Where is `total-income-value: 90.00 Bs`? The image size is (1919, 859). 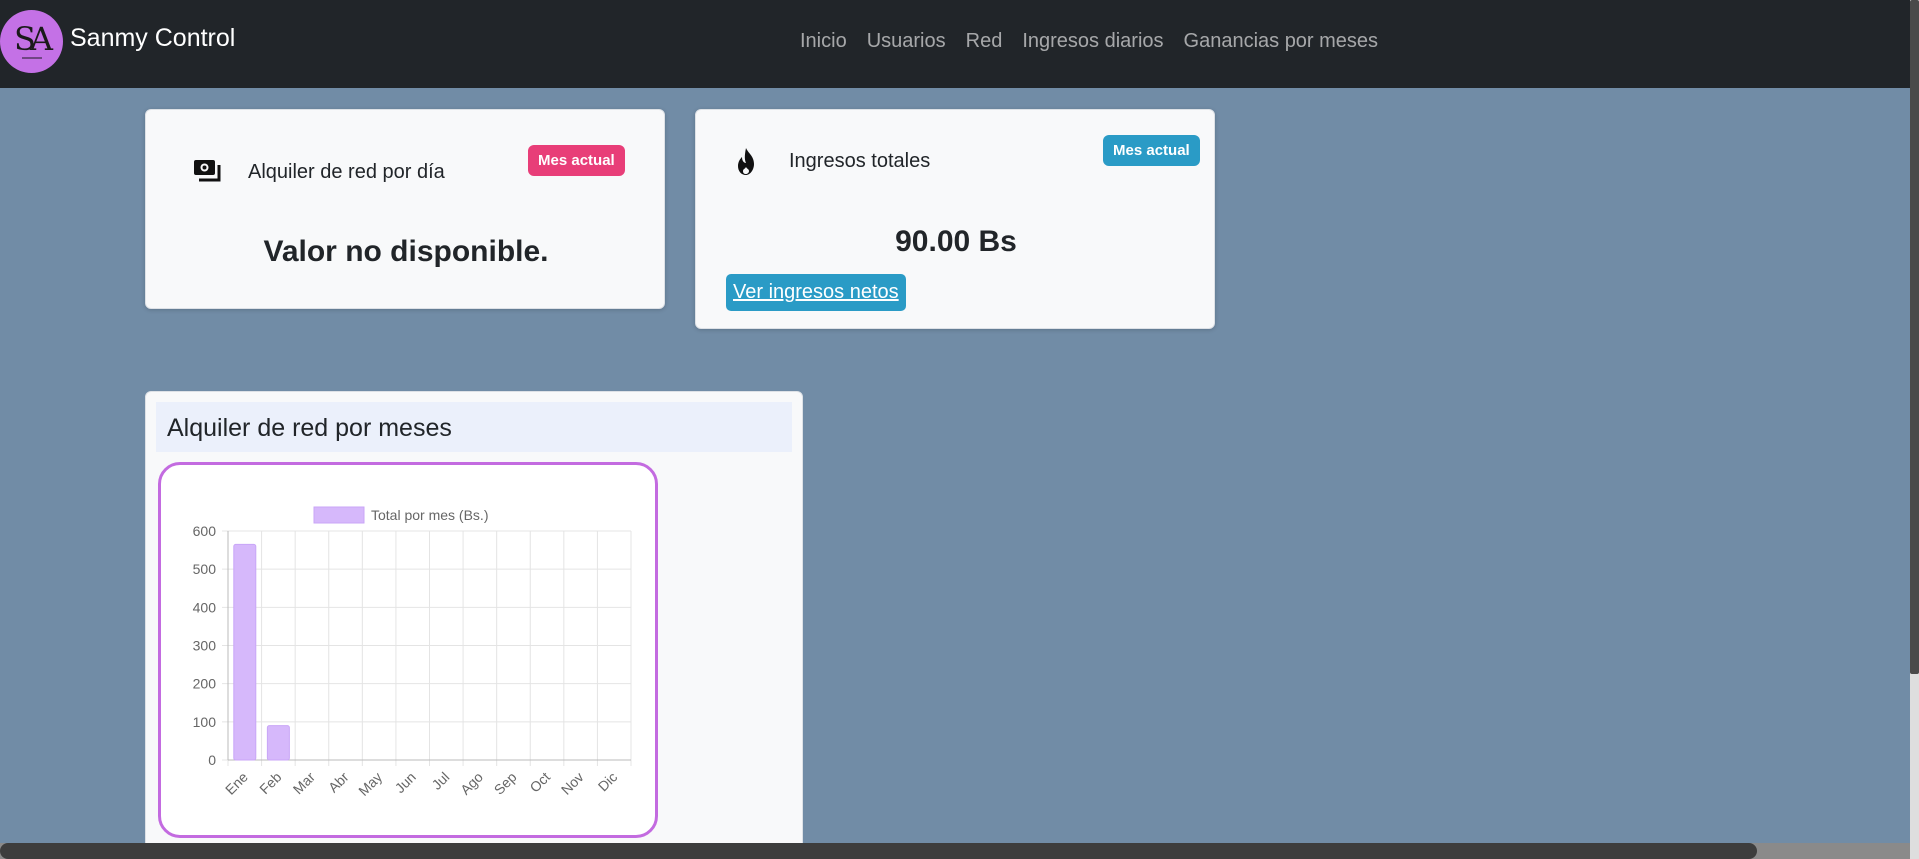 total-income-value: 90.00 Bs is located at coordinates (956, 241).